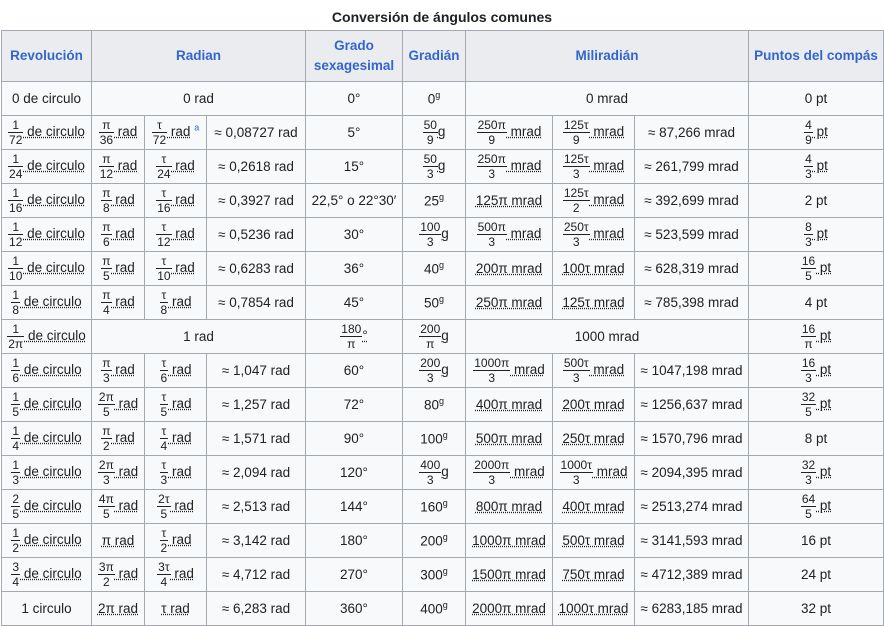 The width and height of the screenshot is (884, 626). I want to click on fraction: 125τ 3, so click(576, 166).